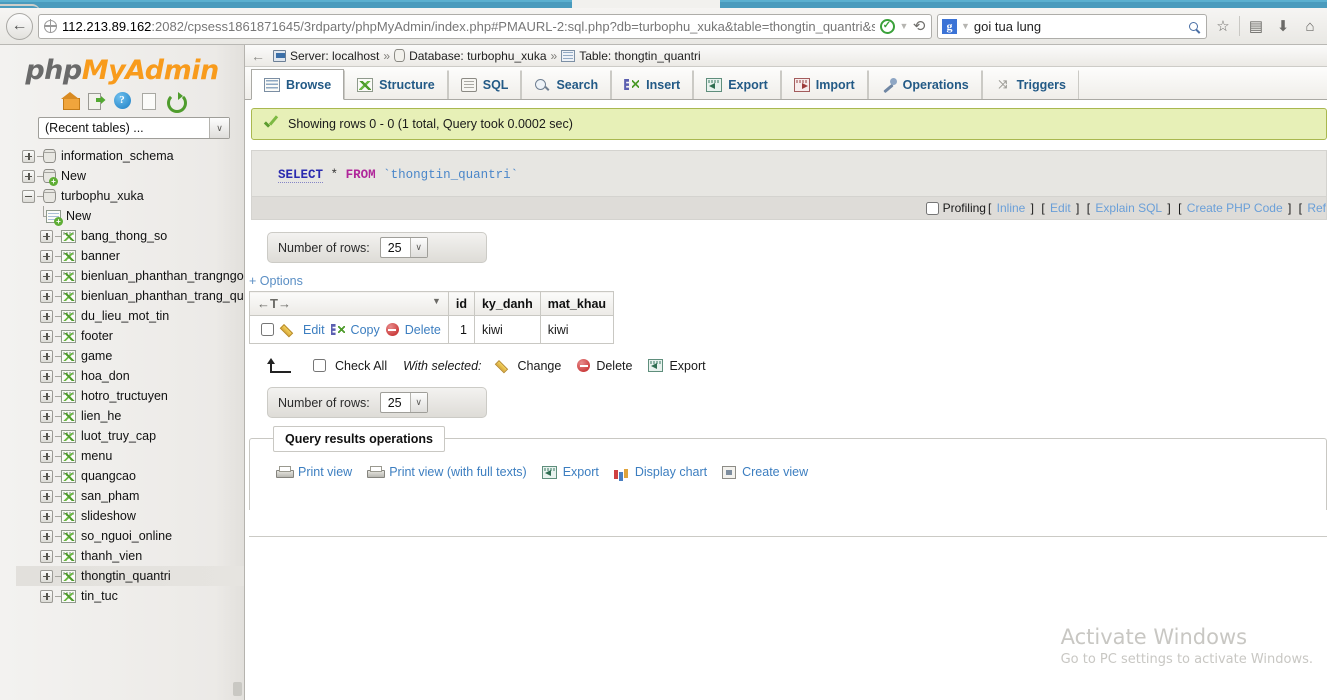 The width and height of the screenshot is (1327, 700). Describe the element at coordinates (130, 436) in the screenshot. I see `tree-item-luot-truy-cap: luot_truy_cap` at that location.